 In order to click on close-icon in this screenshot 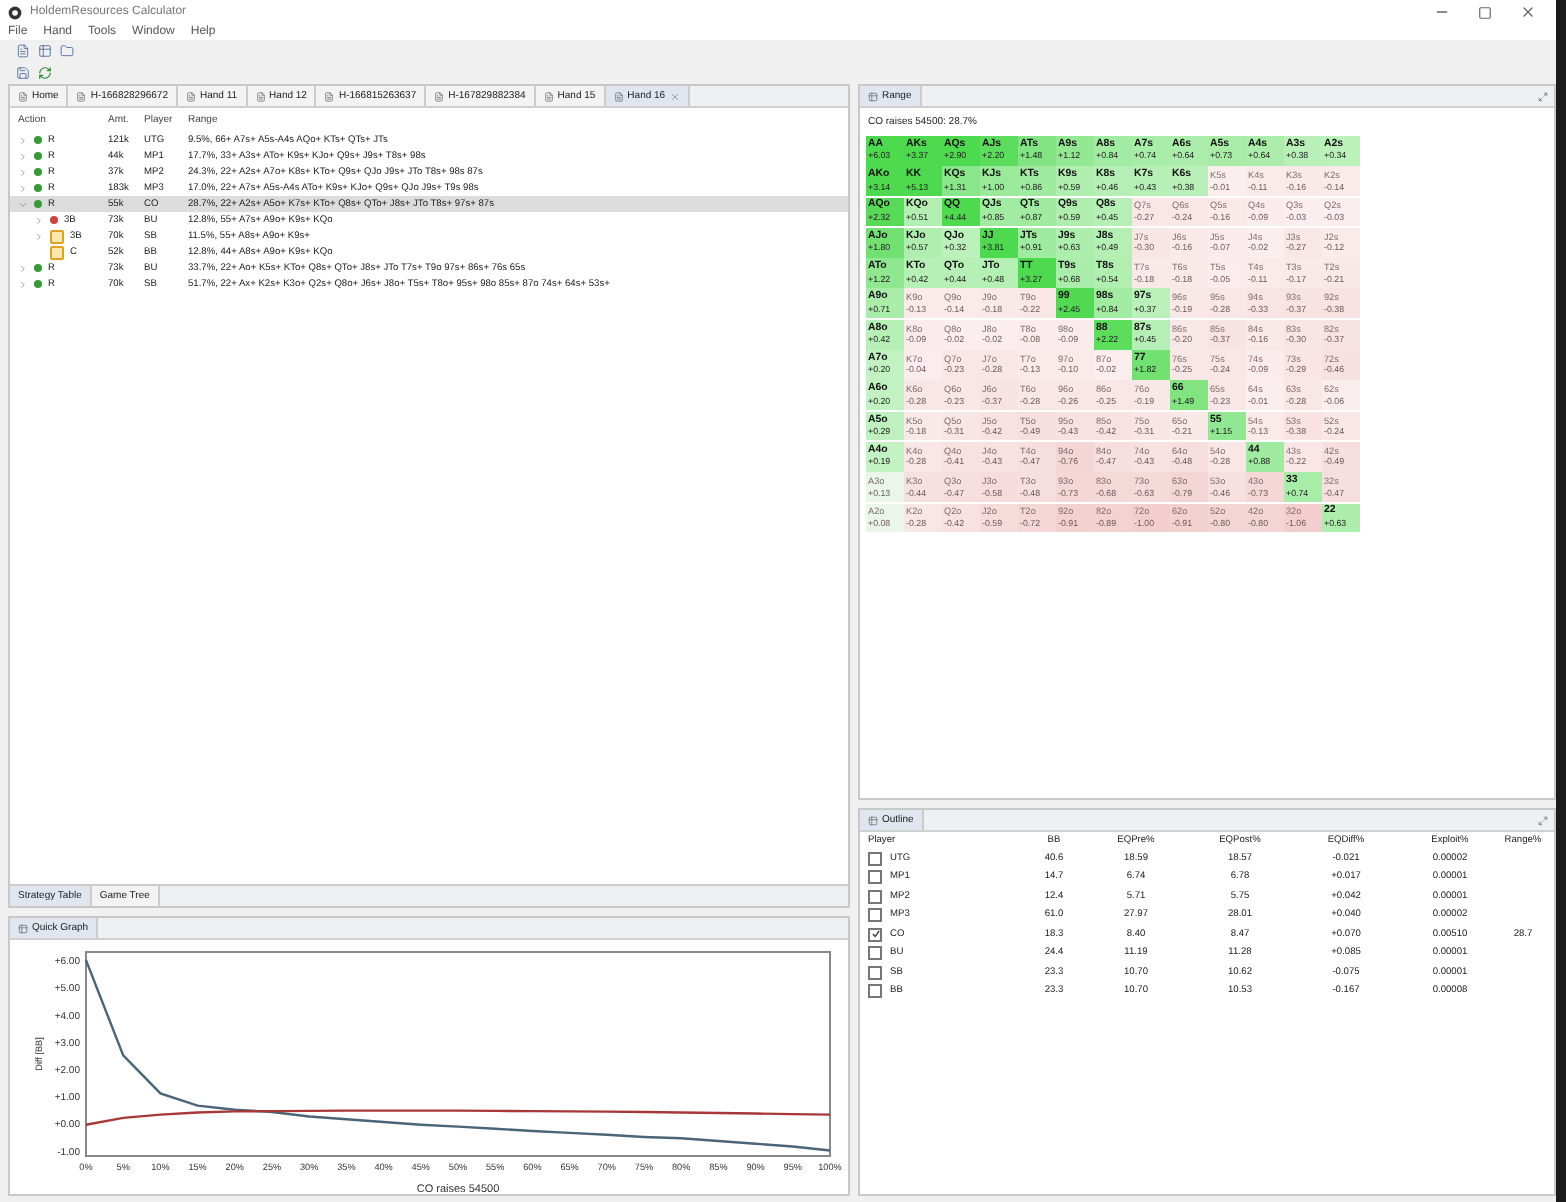, I will do `click(1528, 12)`.